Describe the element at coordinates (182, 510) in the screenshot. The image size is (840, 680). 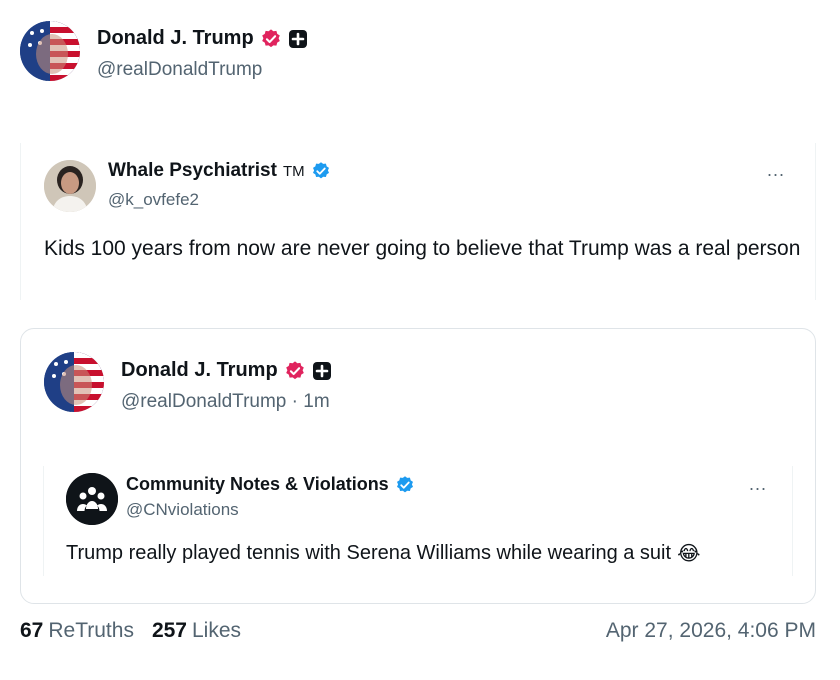
I see `nested-author-handle: @CNviolations` at that location.